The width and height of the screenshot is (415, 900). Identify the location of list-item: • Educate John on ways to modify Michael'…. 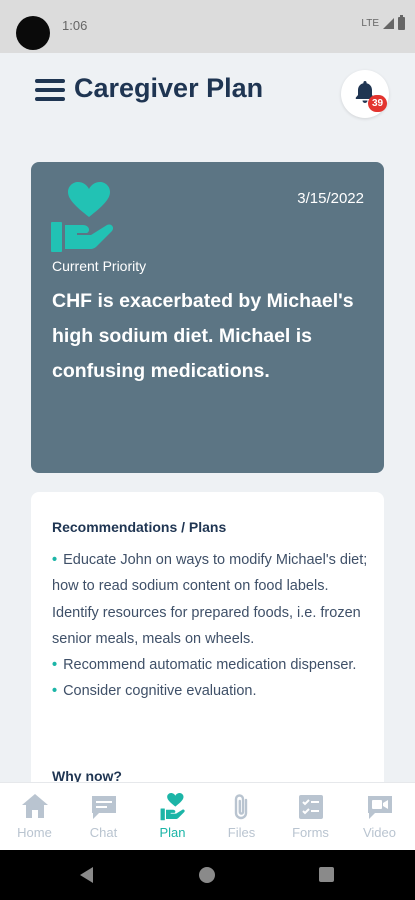
(210, 599).